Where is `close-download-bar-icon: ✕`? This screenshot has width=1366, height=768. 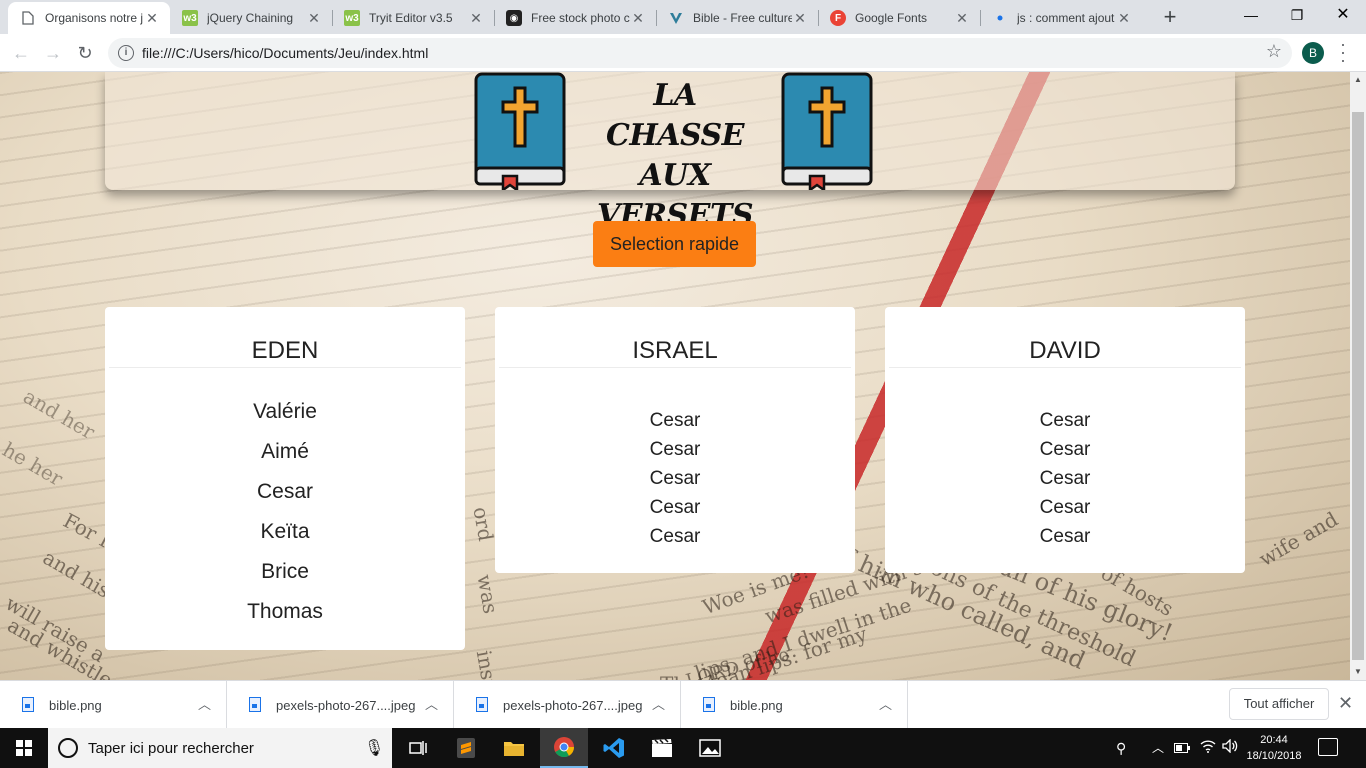
close-download-bar-icon: ✕ is located at coordinates (1345, 703).